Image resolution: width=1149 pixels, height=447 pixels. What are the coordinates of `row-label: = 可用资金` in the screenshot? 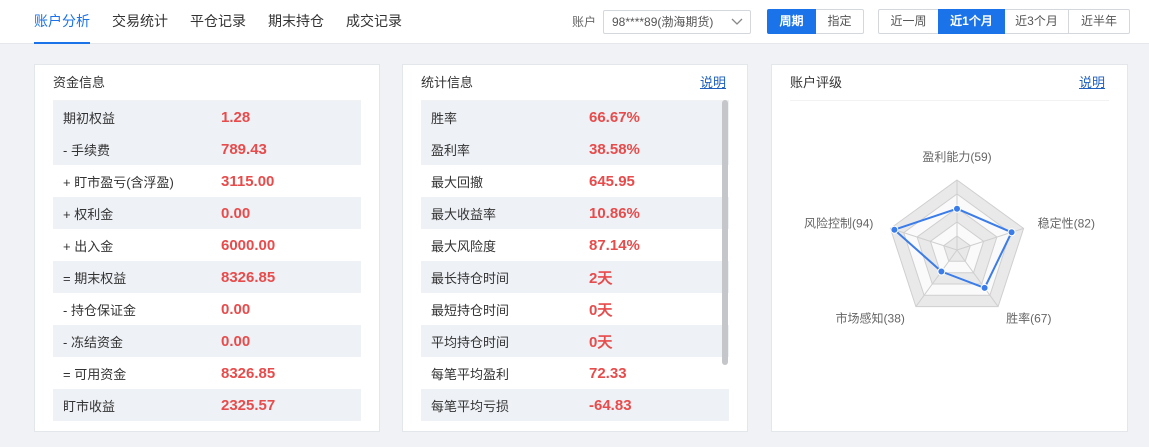 It's located at (95, 374).